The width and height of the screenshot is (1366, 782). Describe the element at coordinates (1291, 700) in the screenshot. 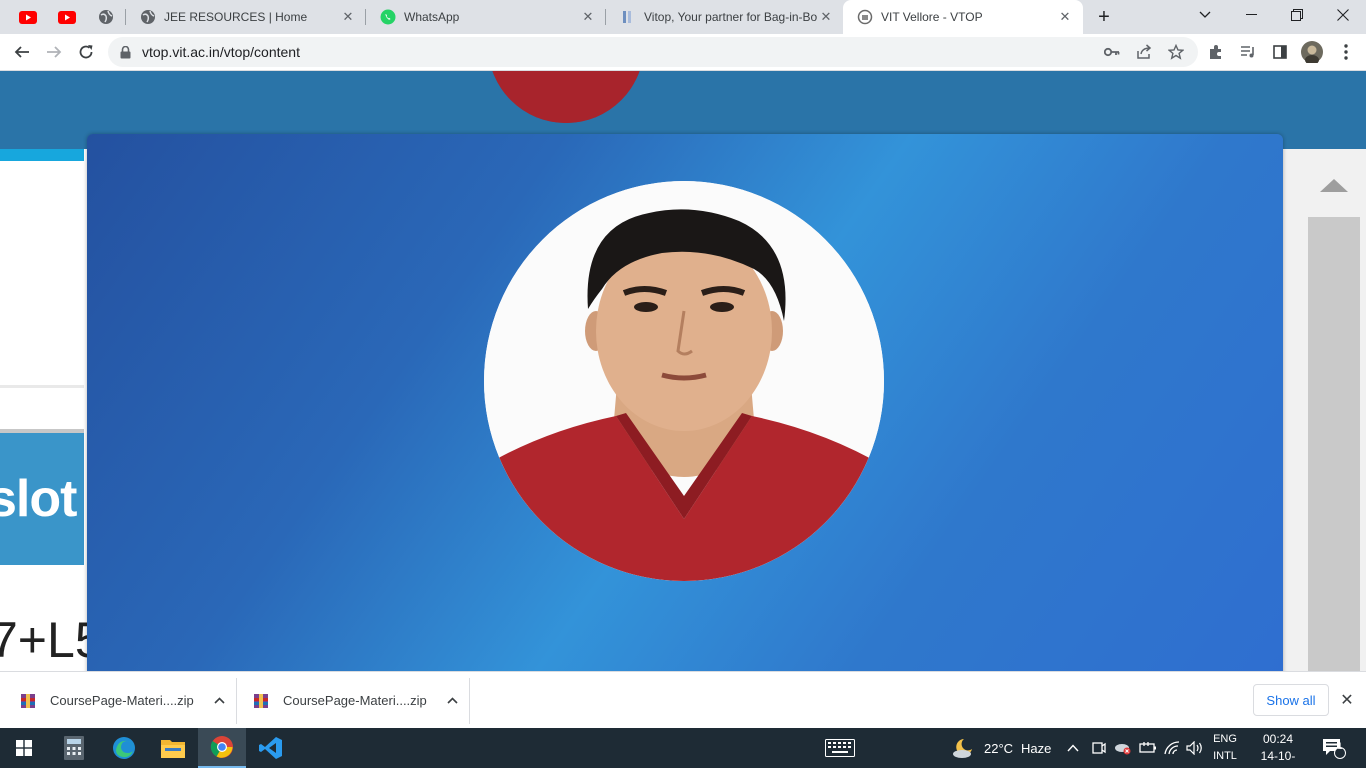

I see `show-all-button: Show all` at that location.